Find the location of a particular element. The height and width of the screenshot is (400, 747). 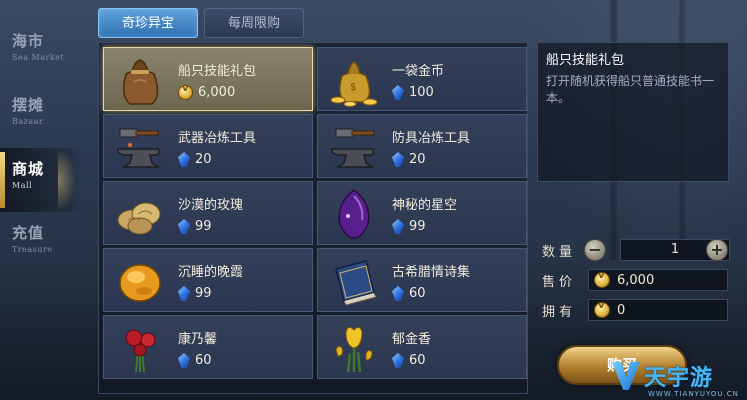

decrease-quantity-button: − is located at coordinates (595, 250).